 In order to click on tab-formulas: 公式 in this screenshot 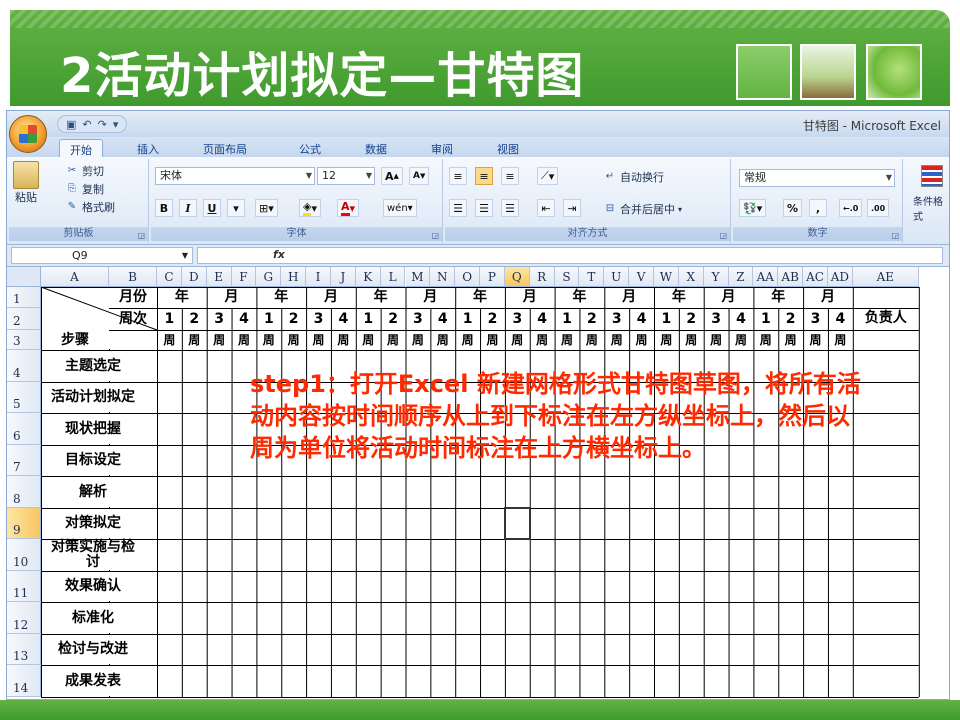, I will do `click(310, 148)`.